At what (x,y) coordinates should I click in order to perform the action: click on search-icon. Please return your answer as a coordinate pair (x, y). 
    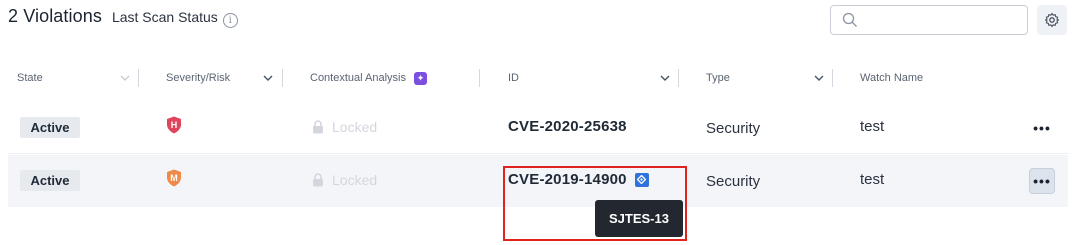
    Looking at the image, I should click on (849, 19).